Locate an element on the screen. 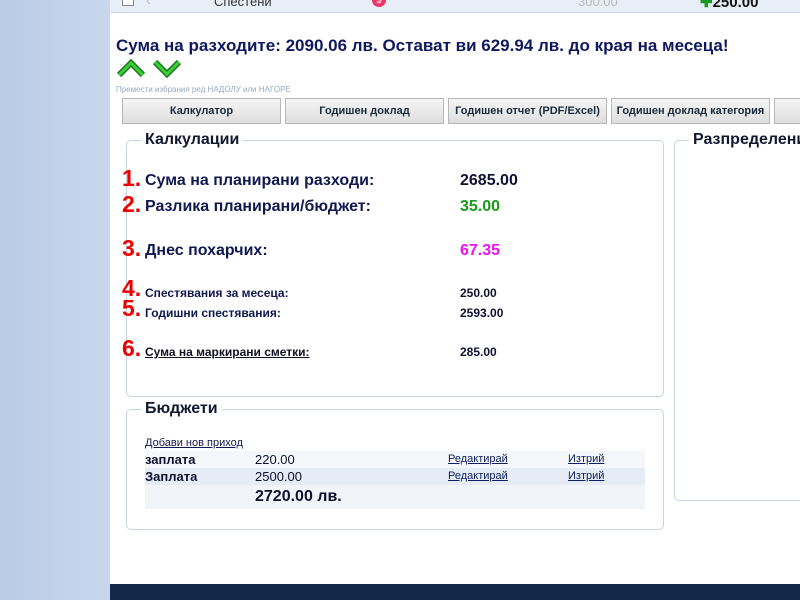 This screenshot has width=800, height=600. chevron-left-icon: ‹ is located at coordinates (148, 4).